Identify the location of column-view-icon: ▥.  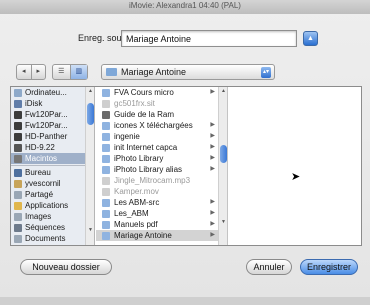
(78, 72).